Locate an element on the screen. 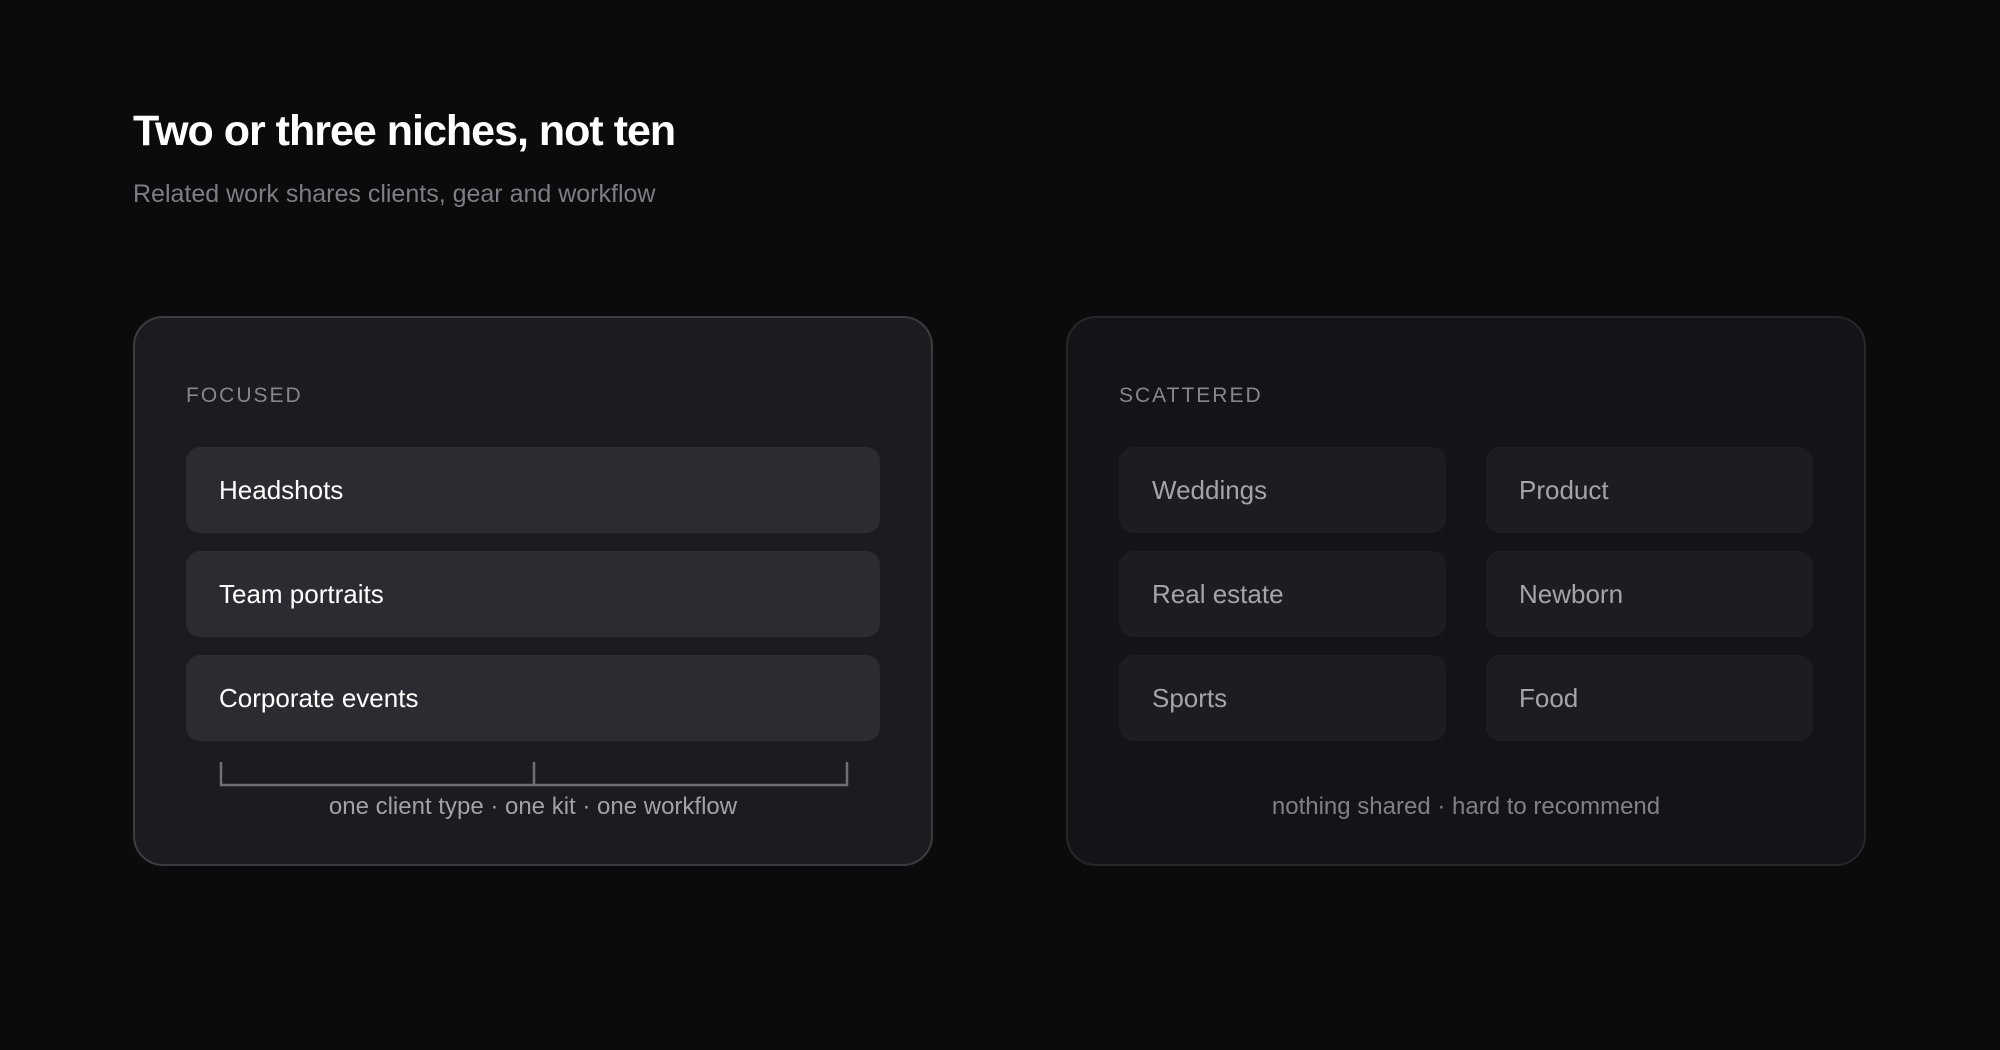  page-title: Two or three niches, not ten is located at coordinates (404, 131).